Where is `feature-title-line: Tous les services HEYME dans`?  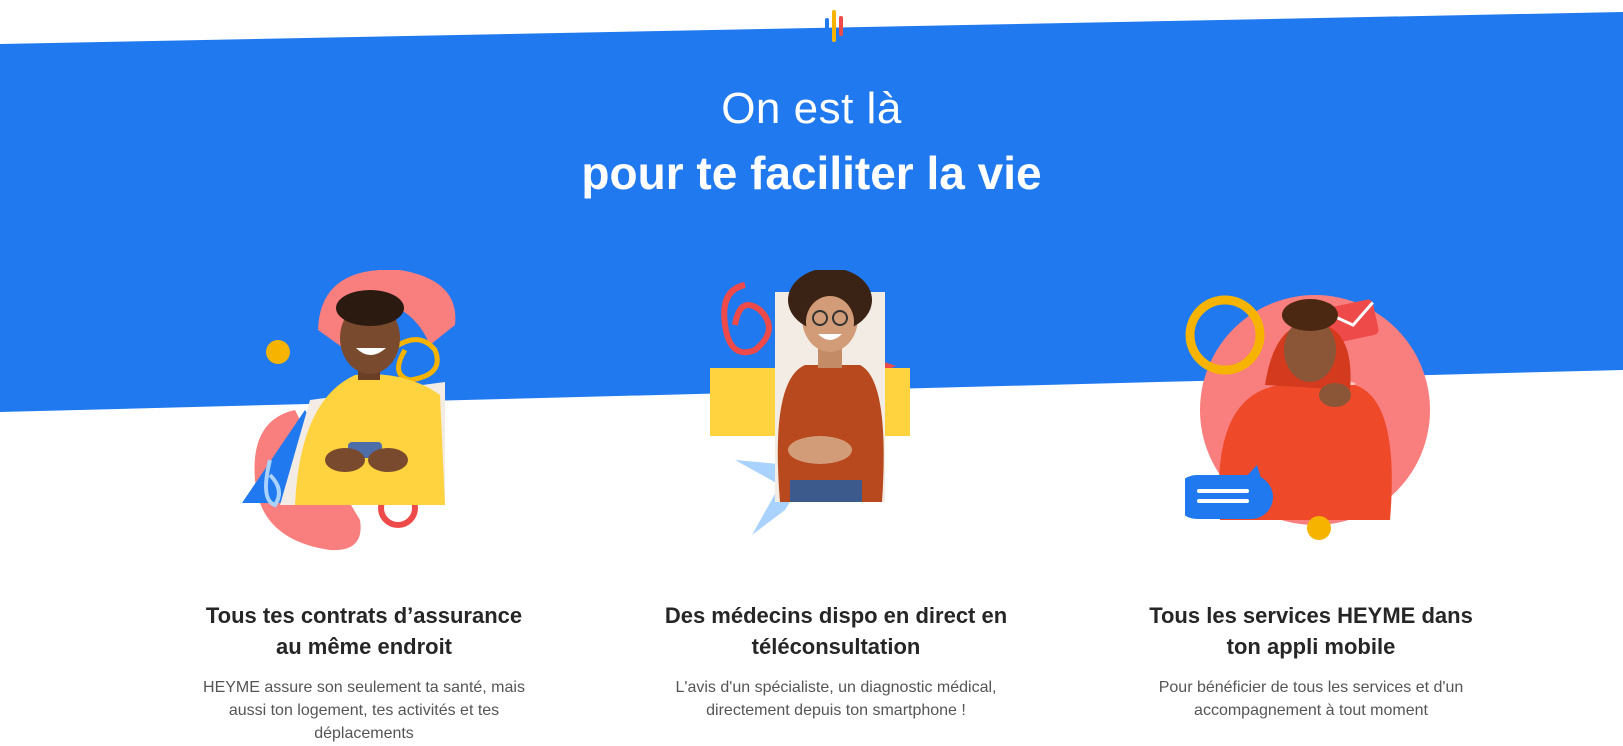 feature-title-line: Tous les services HEYME dans is located at coordinates (1311, 615).